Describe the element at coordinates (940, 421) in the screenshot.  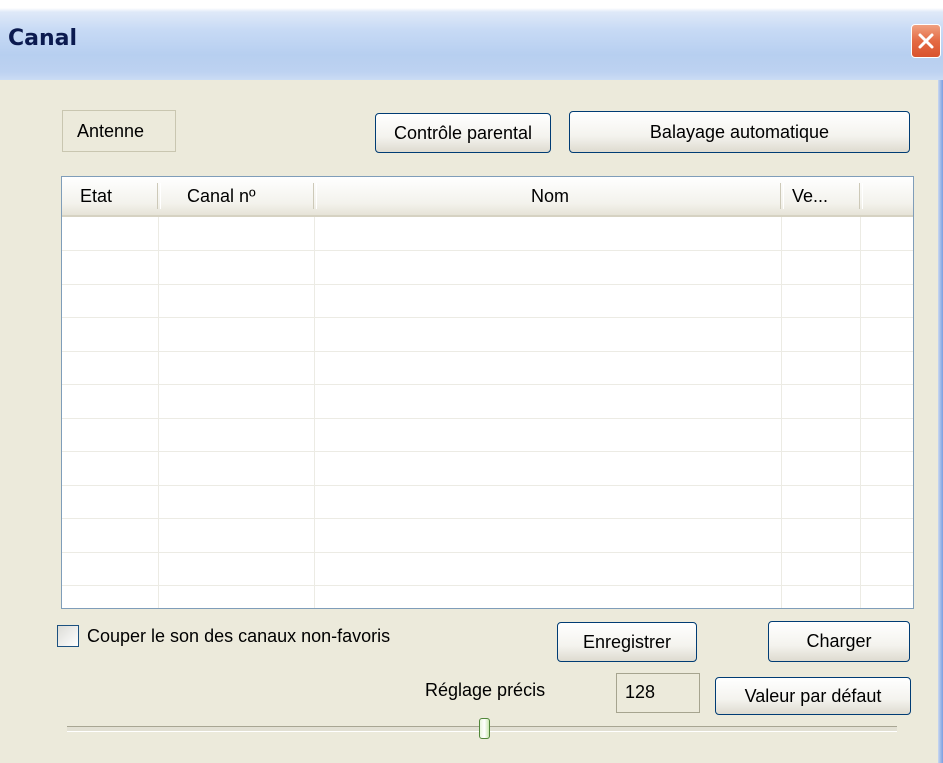
I see `window-border` at that location.